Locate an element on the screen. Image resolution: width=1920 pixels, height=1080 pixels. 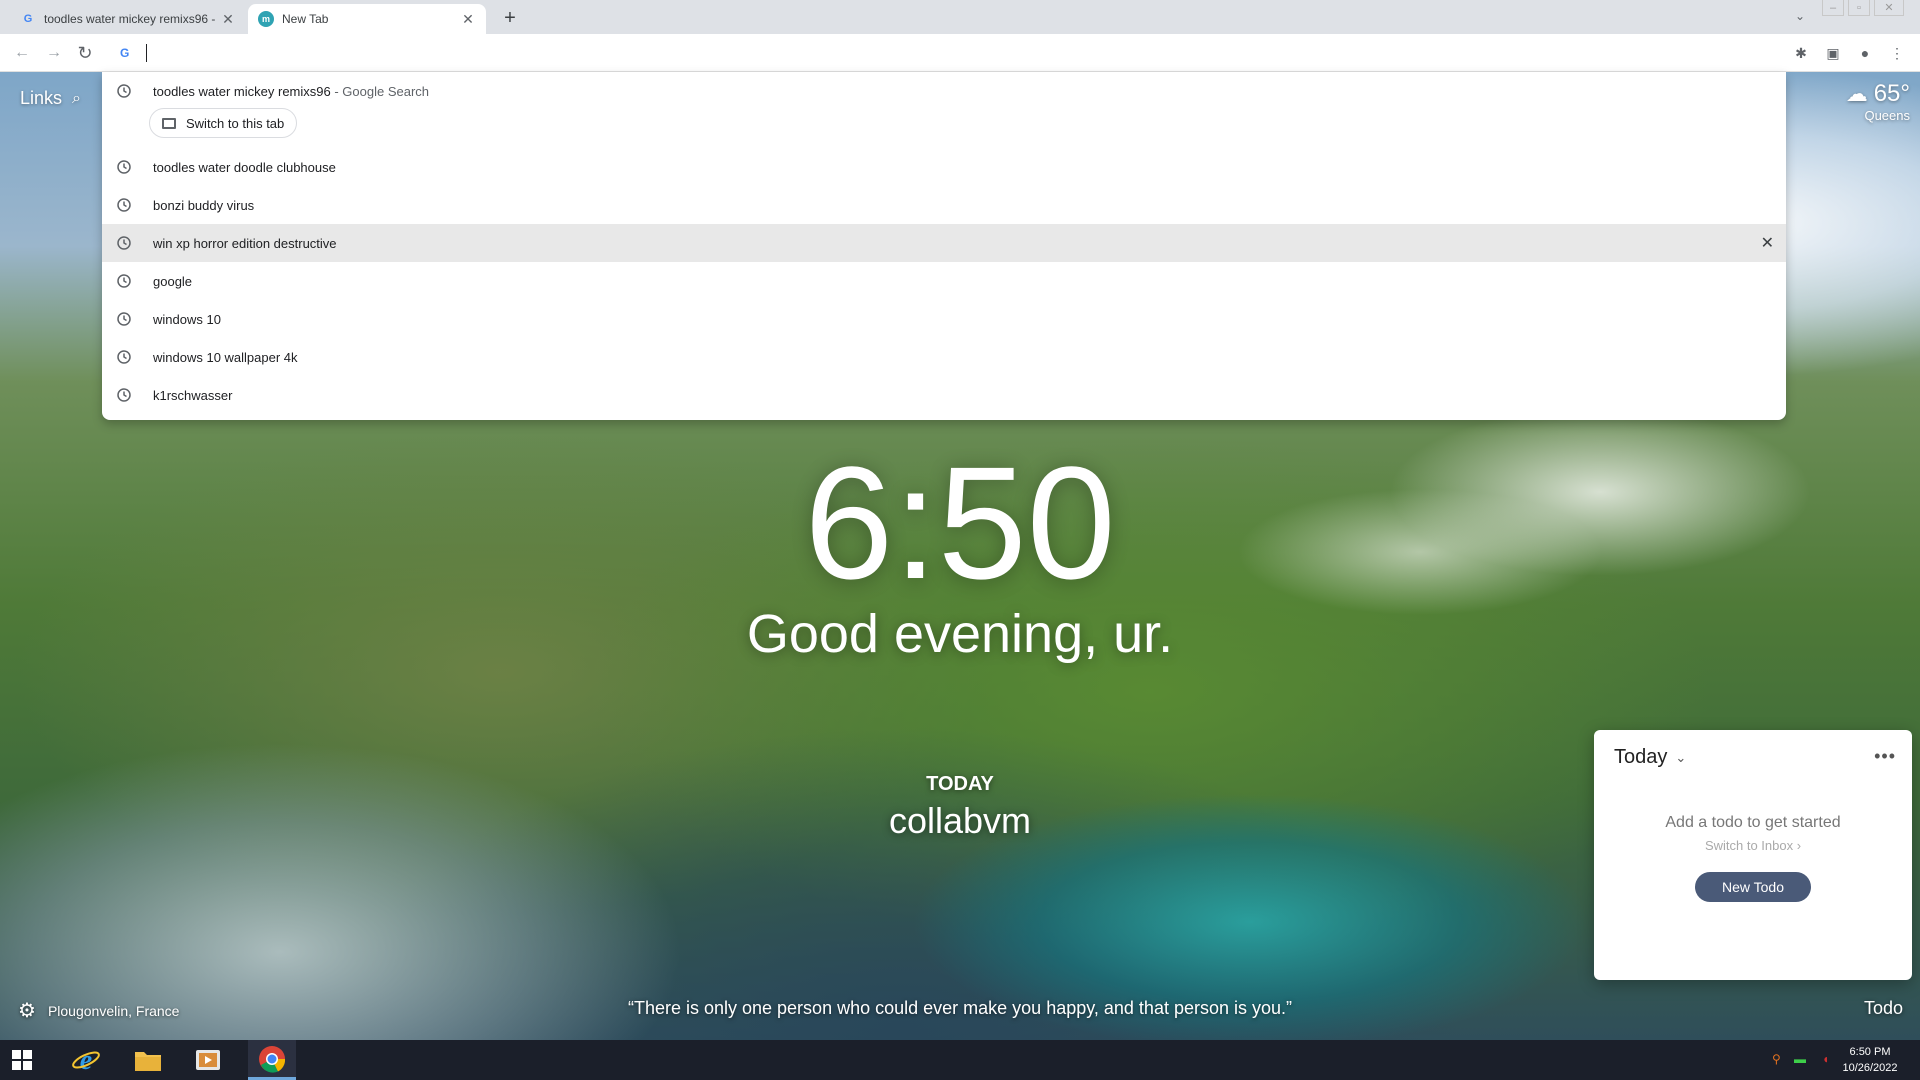
extensions-icon: ✱ is located at coordinates (1801, 53).